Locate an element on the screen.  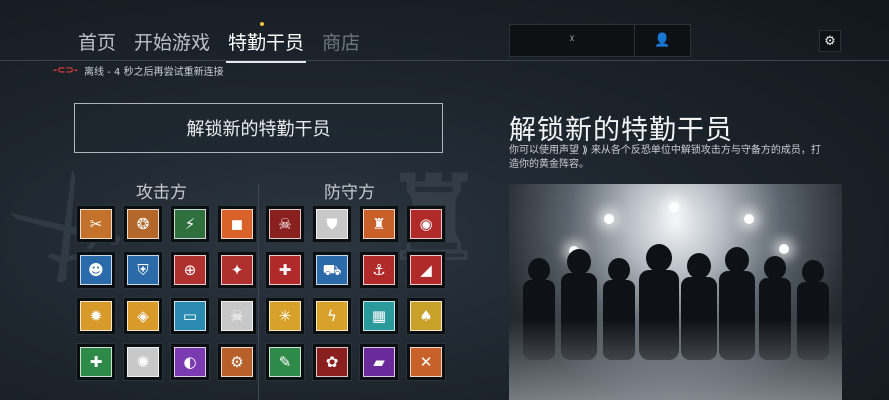
attacker-operator-icon: ◼ is located at coordinates (237, 224).